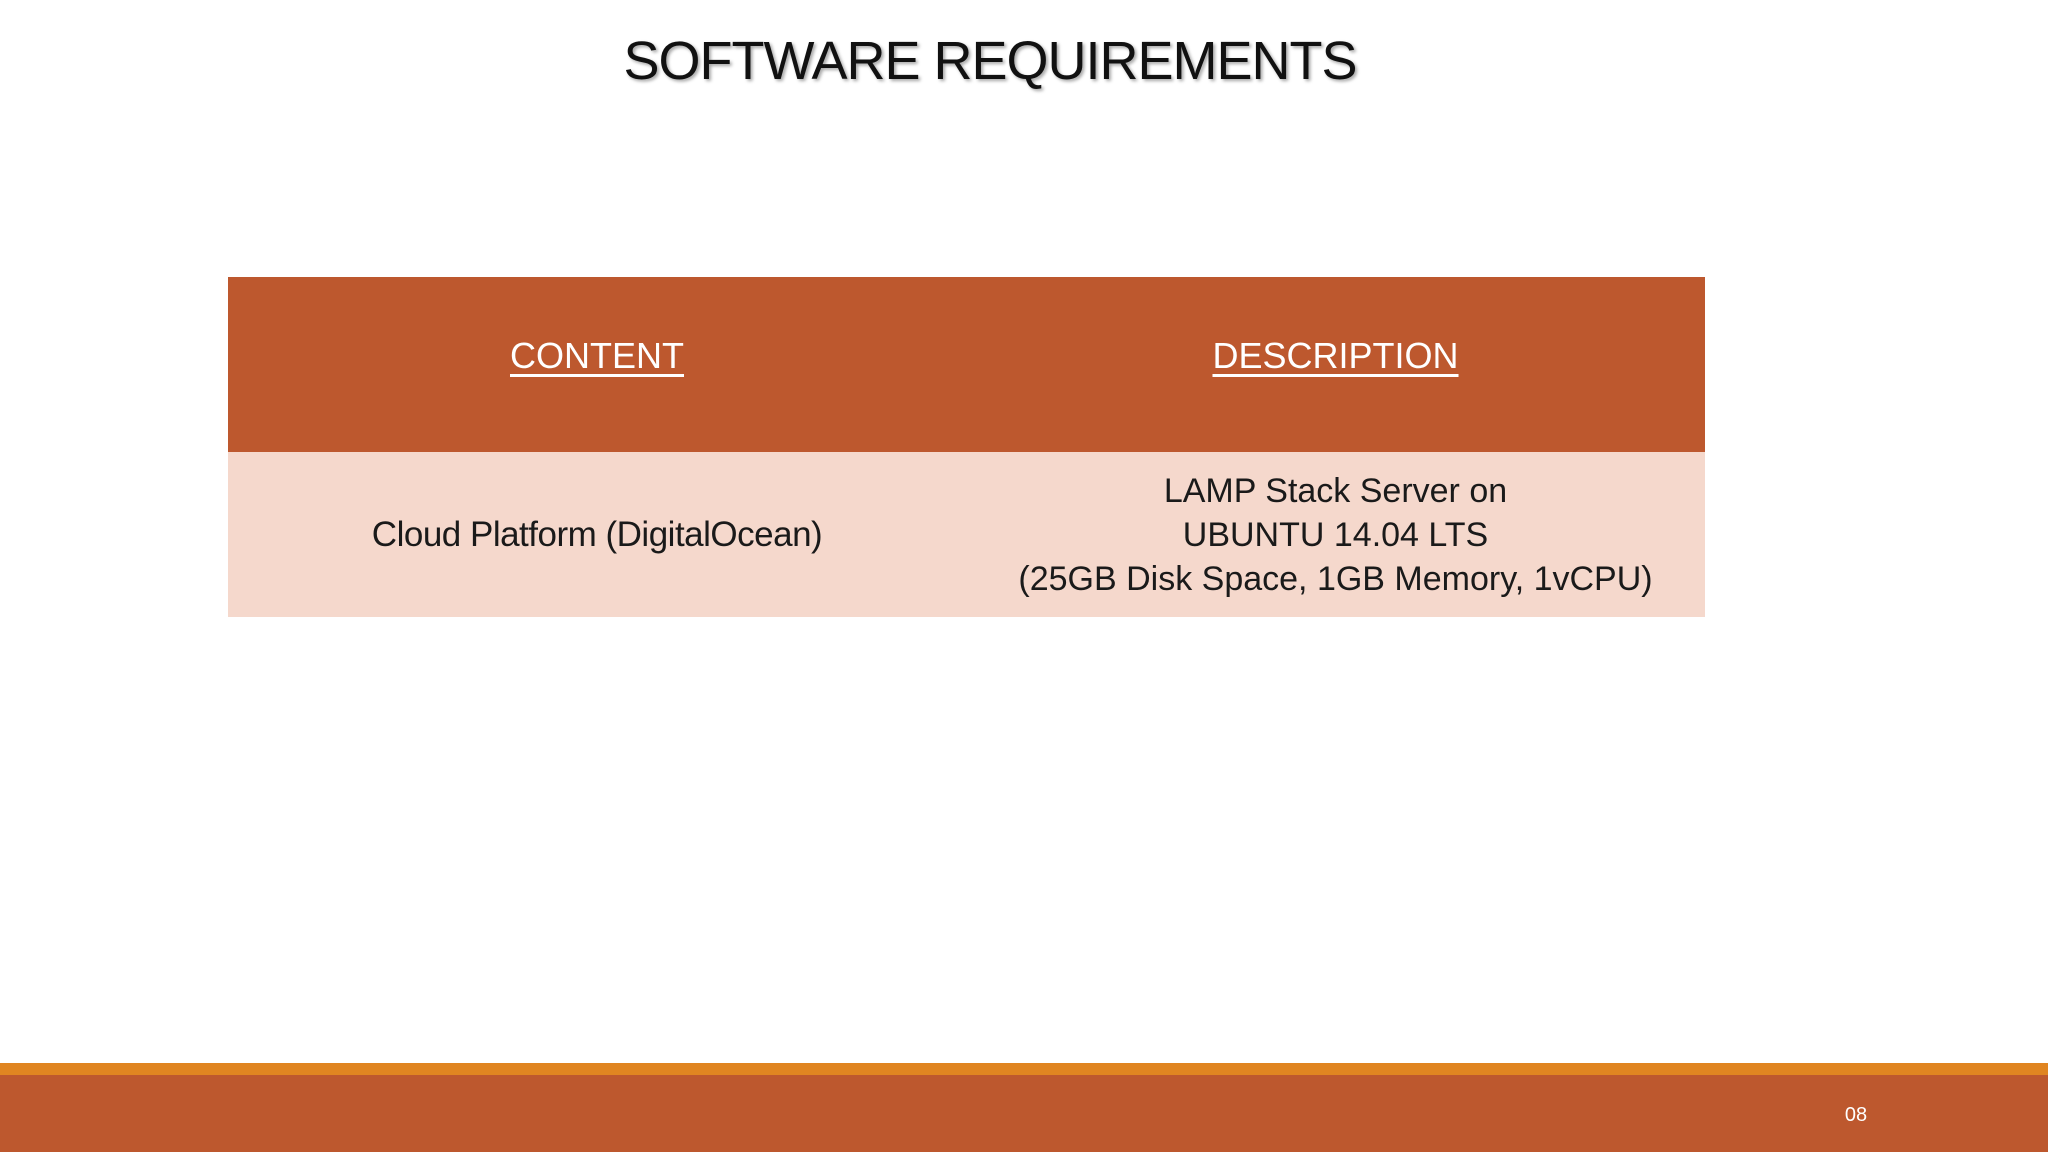 The image size is (2048, 1152). I want to click on page-number: 08, so click(1856, 1115).